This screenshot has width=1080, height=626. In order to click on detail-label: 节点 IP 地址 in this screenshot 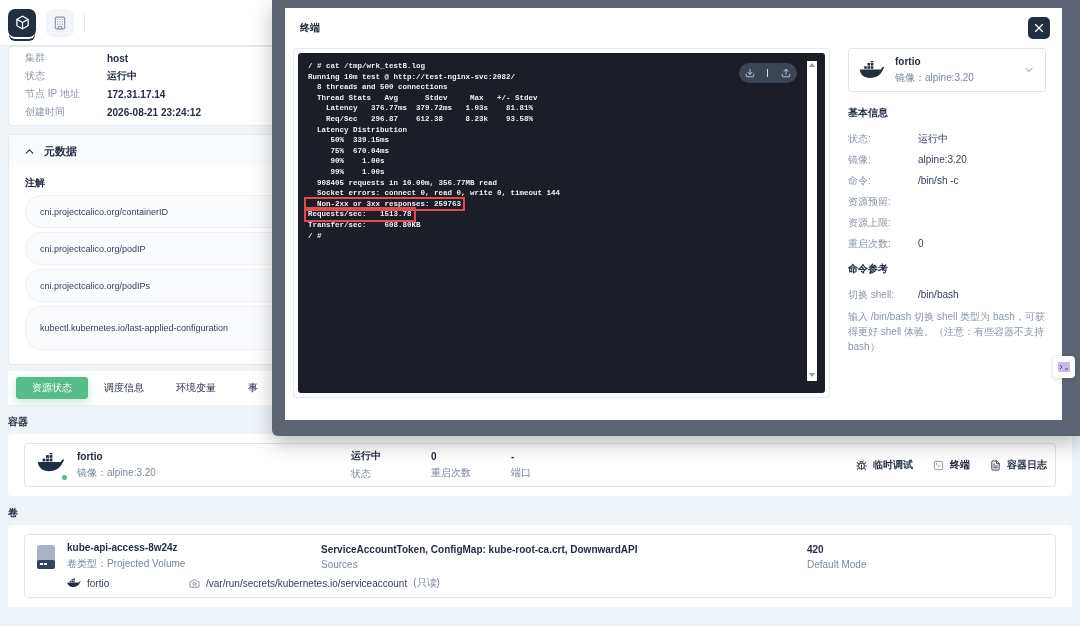, I will do `click(53, 94)`.